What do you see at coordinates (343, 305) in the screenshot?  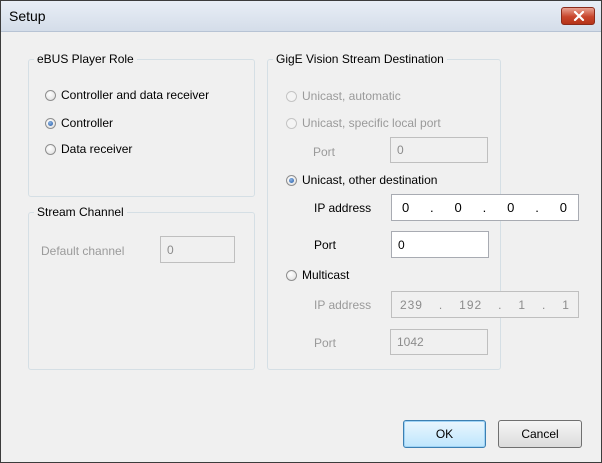 I see `multicast-ip-label: IP address` at bounding box center [343, 305].